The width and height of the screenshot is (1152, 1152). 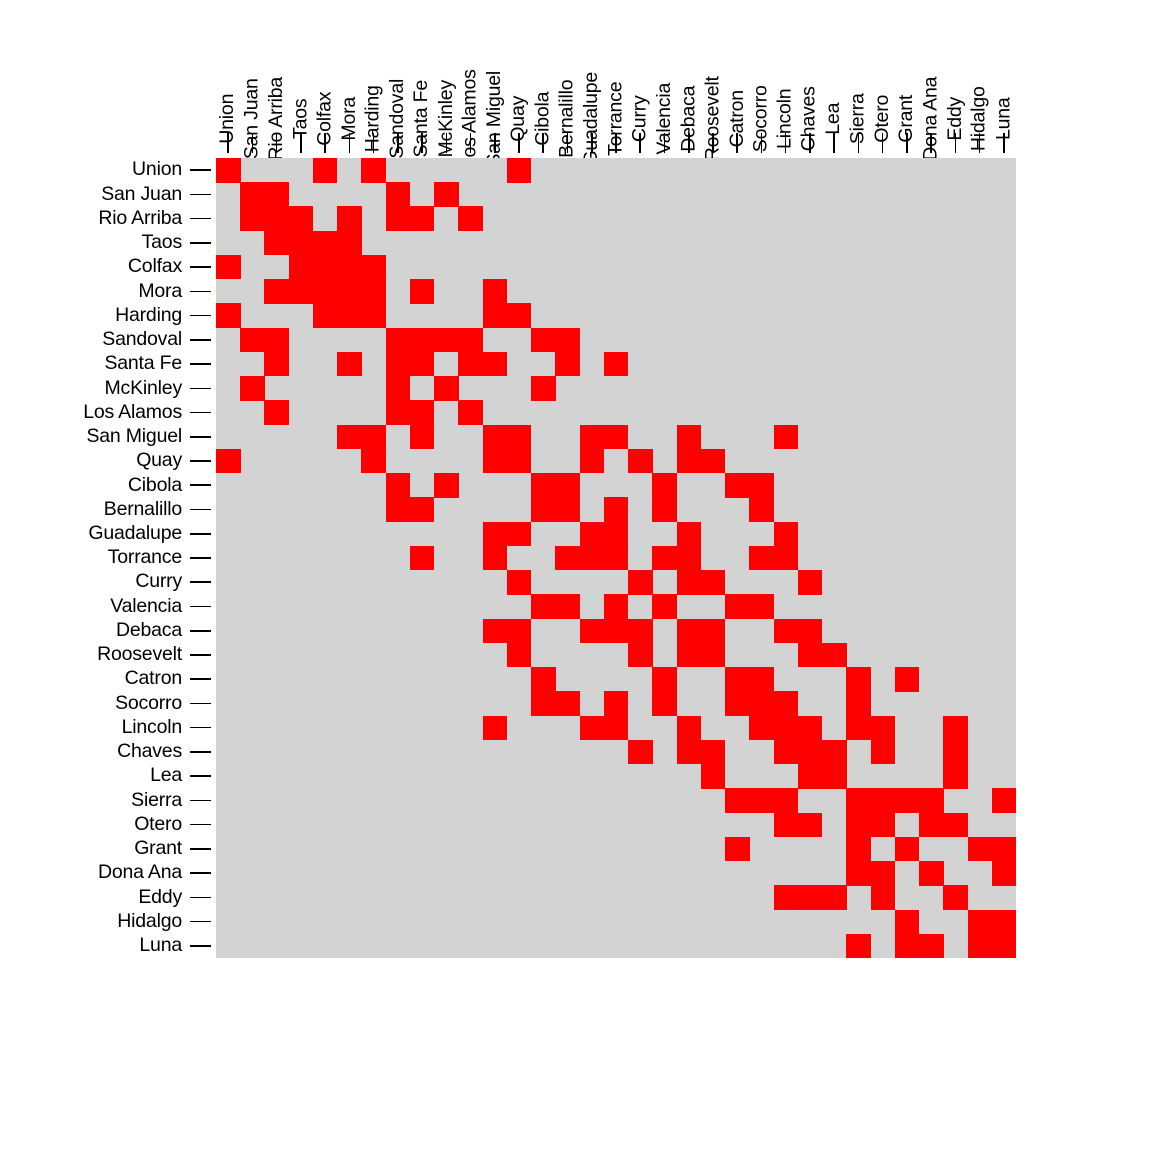 What do you see at coordinates (143, 363) in the screenshot?
I see `y-tick-label: Santa Fe` at bounding box center [143, 363].